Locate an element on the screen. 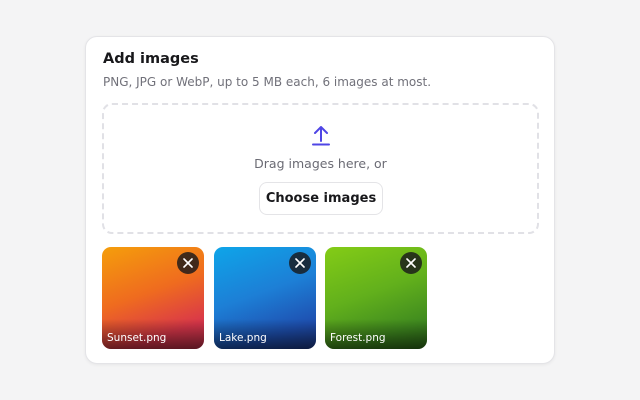  drag-instruction: Drag images here, or is located at coordinates (320, 163).